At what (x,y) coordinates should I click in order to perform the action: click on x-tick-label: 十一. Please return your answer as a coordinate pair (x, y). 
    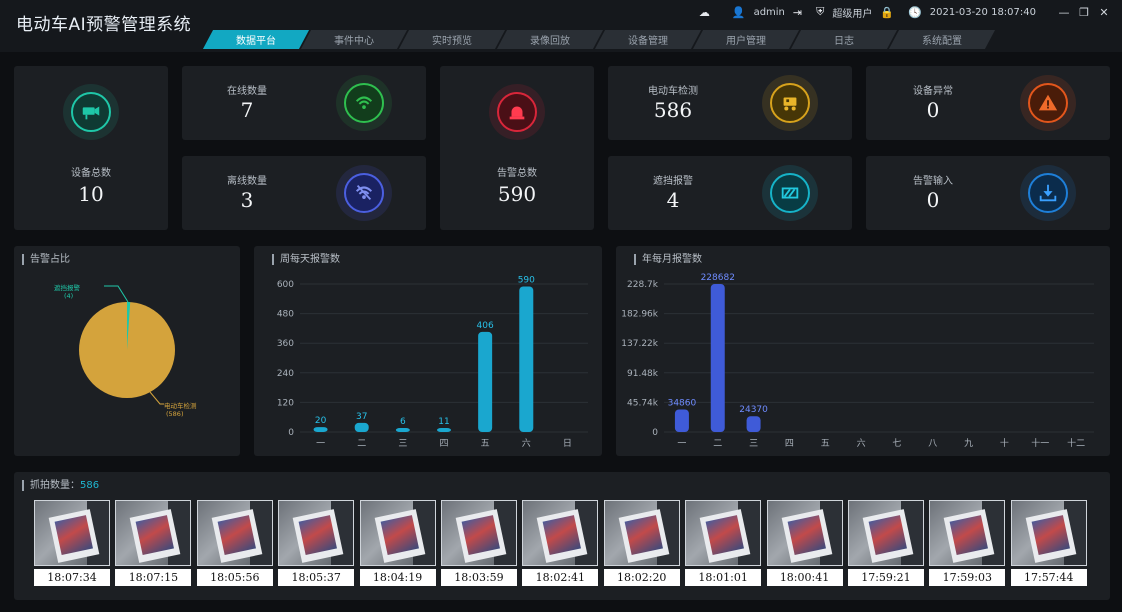
    Looking at the image, I should click on (1040, 443).